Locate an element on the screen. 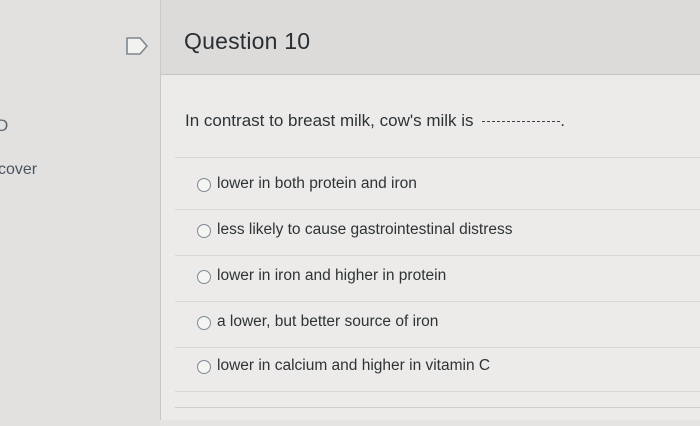 The image size is (700, 426). answer-label: lower in both protein and iron is located at coordinates (317, 184).